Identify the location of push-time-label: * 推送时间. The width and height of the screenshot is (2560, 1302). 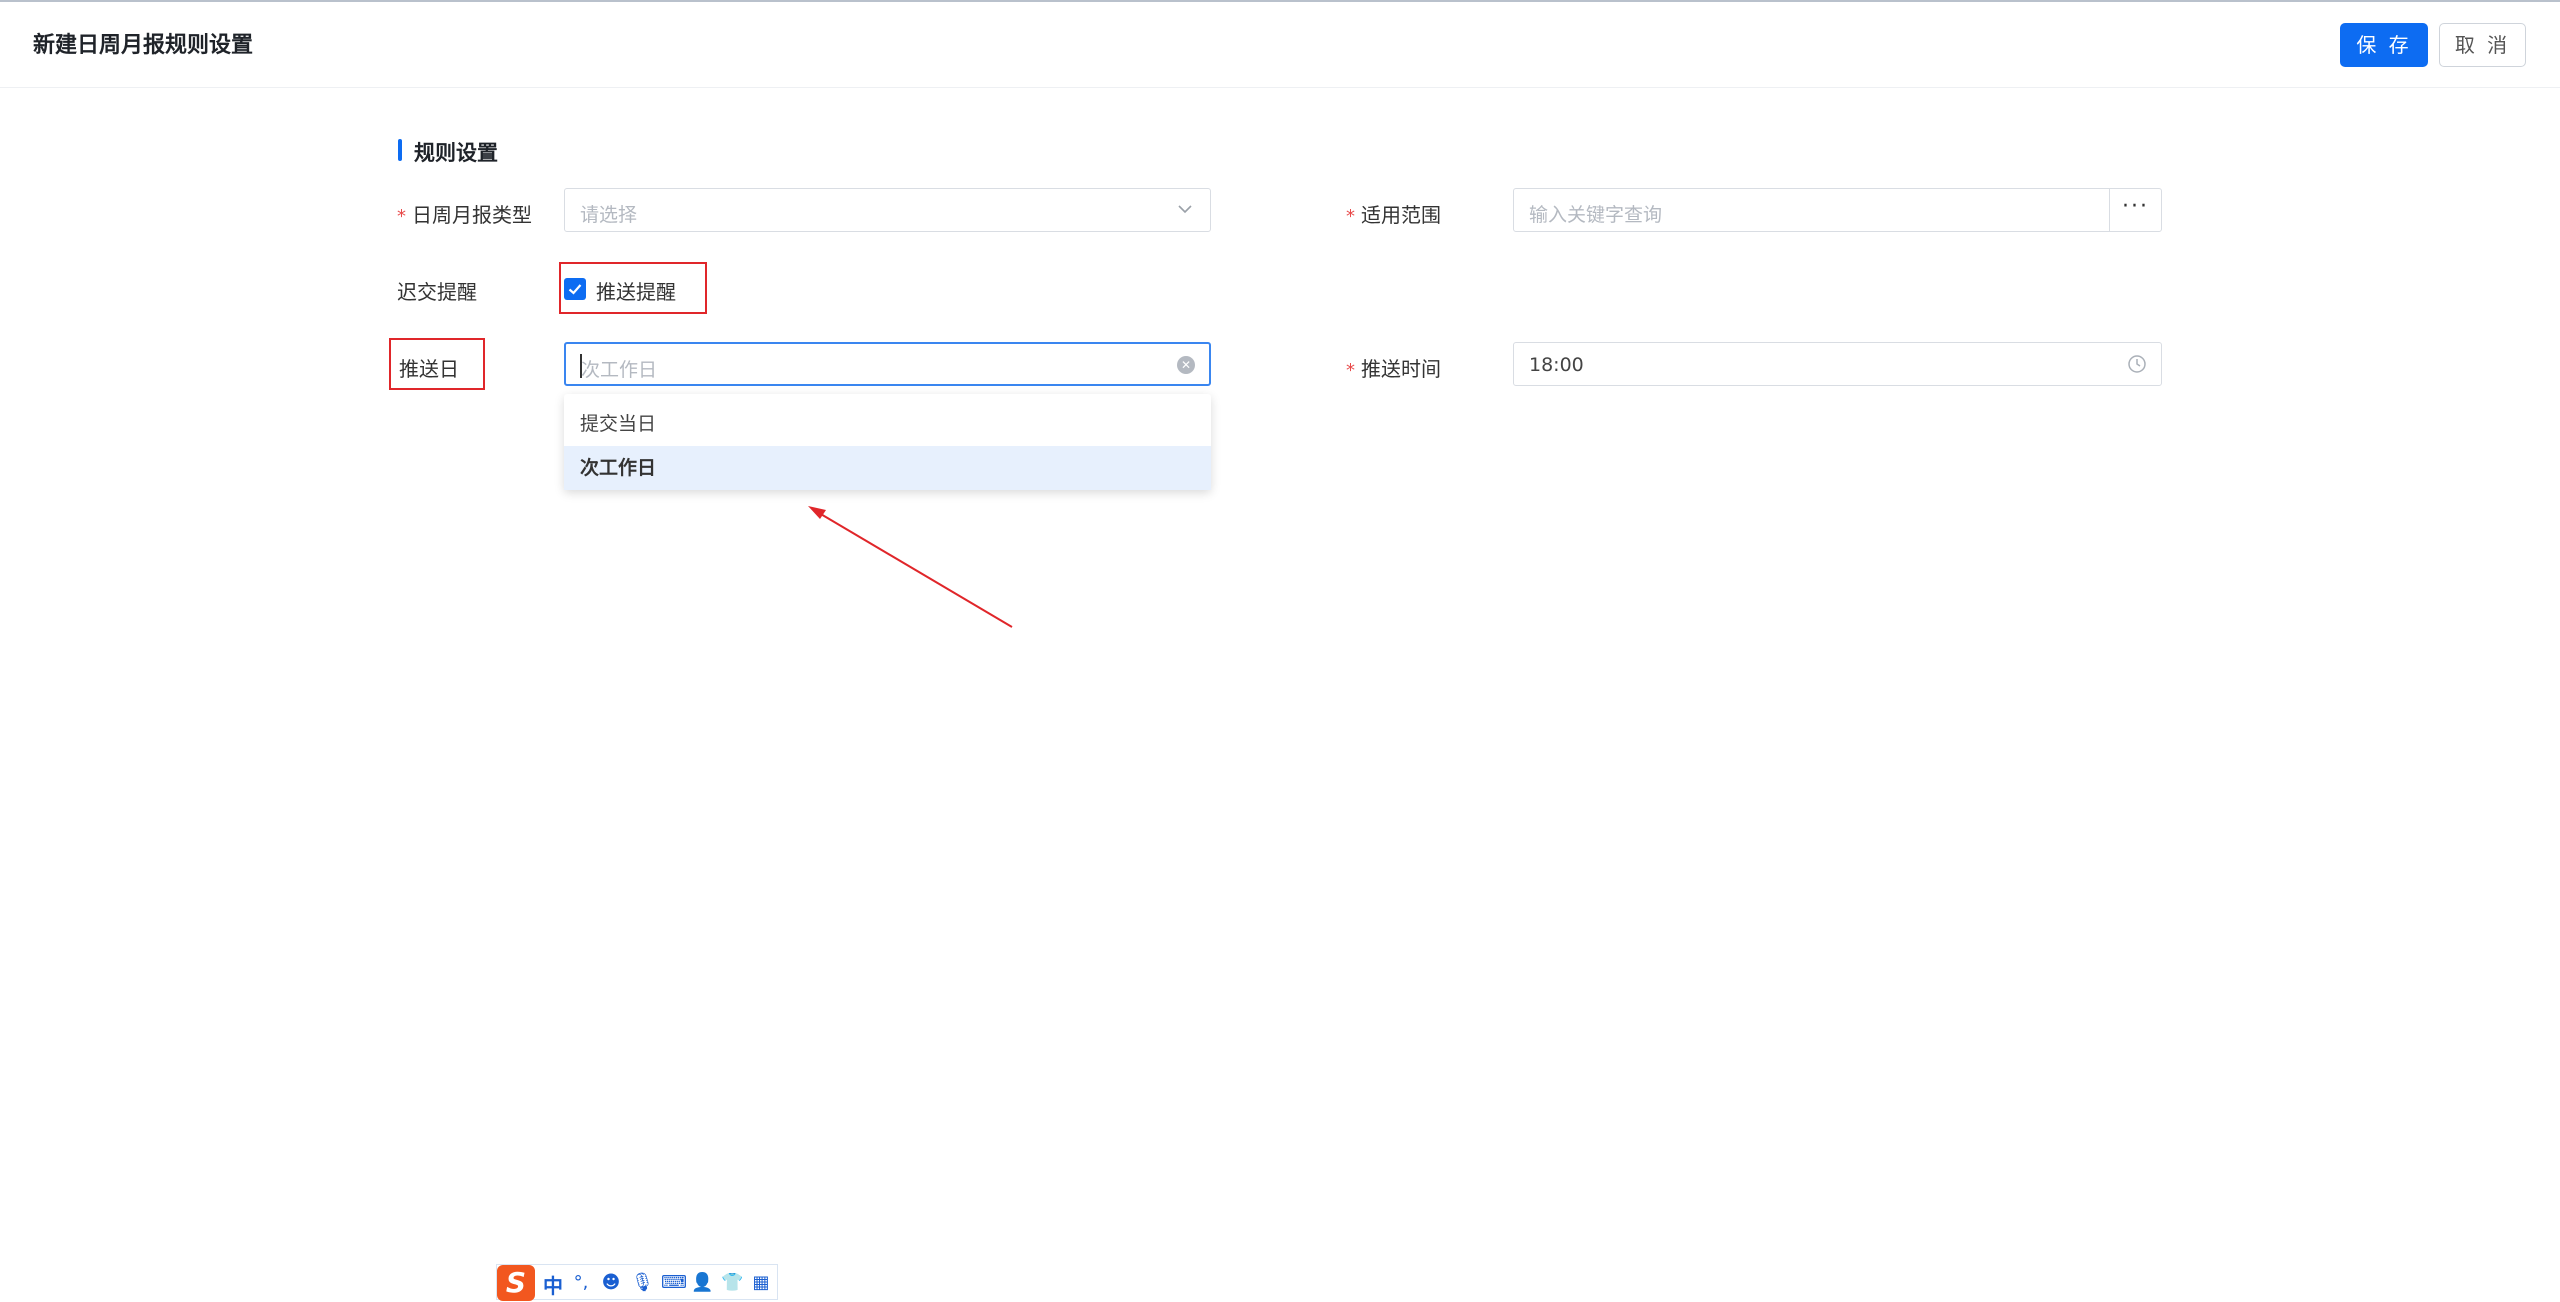
(1393, 367).